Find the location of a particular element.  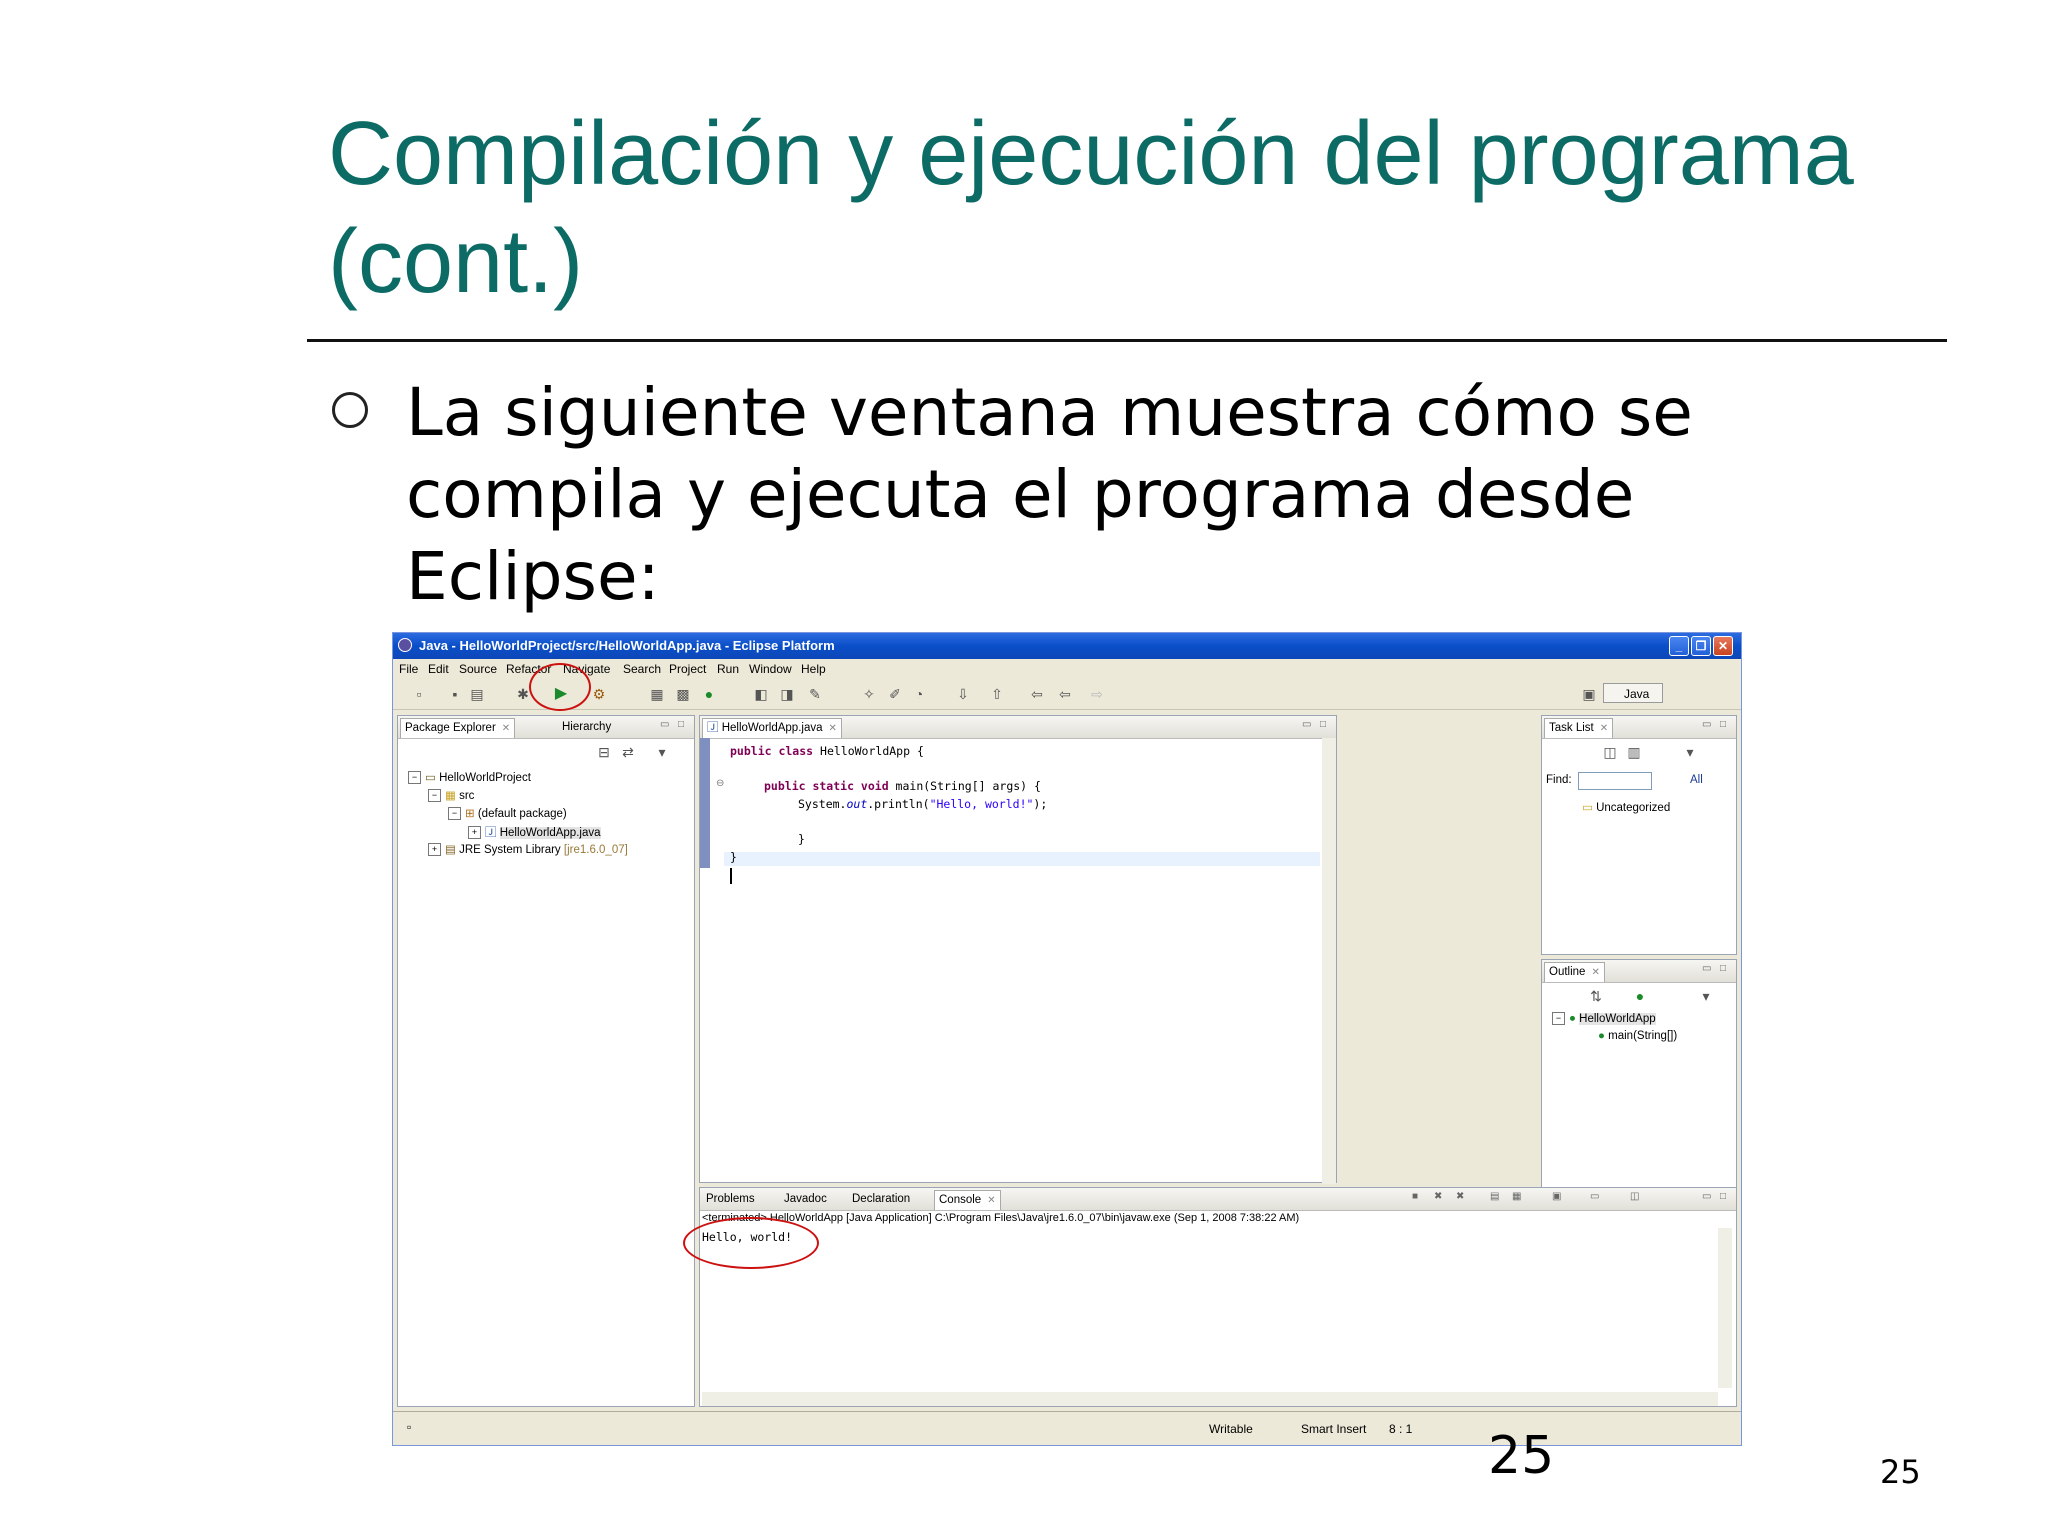

code-line-4: } is located at coordinates (801, 839).